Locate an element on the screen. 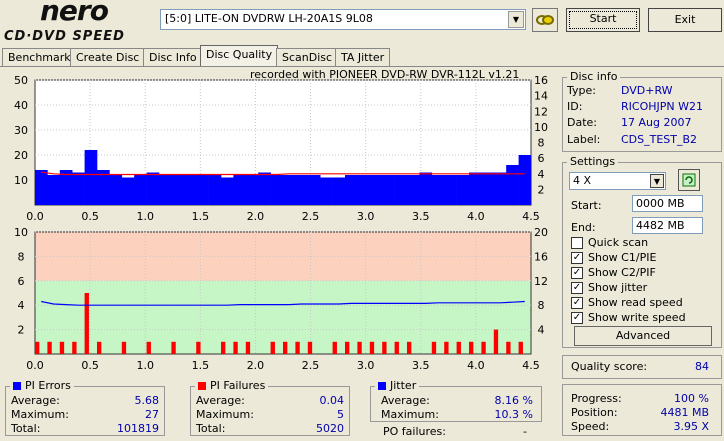 The height and width of the screenshot is (441, 724). tab-create-disc: Create Disc is located at coordinates (108, 57).